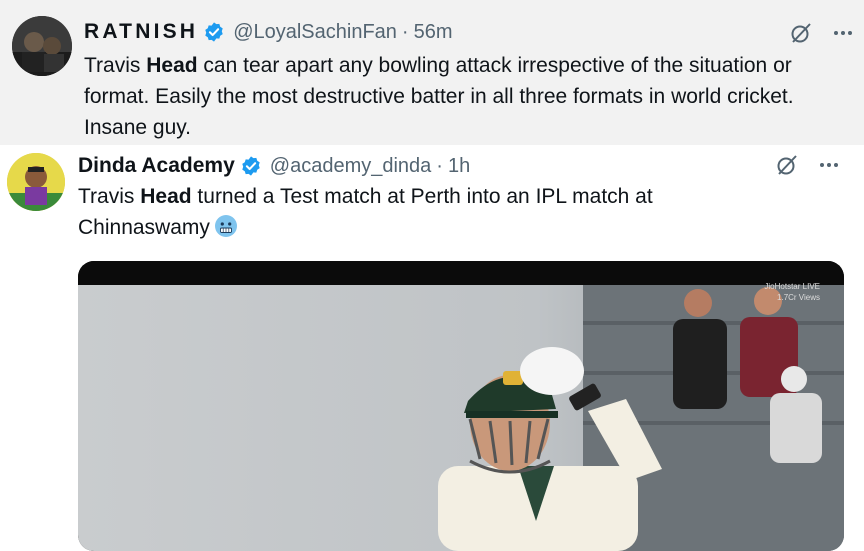 The image size is (864, 551). Describe the element at coordinates (156, 166) in the screenshot. I see `display-name: Dinda Academy` at that location.